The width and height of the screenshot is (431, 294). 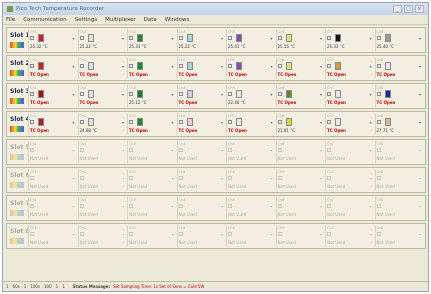 I want to click on menu-item-file: File, so click(x=10, y=20).